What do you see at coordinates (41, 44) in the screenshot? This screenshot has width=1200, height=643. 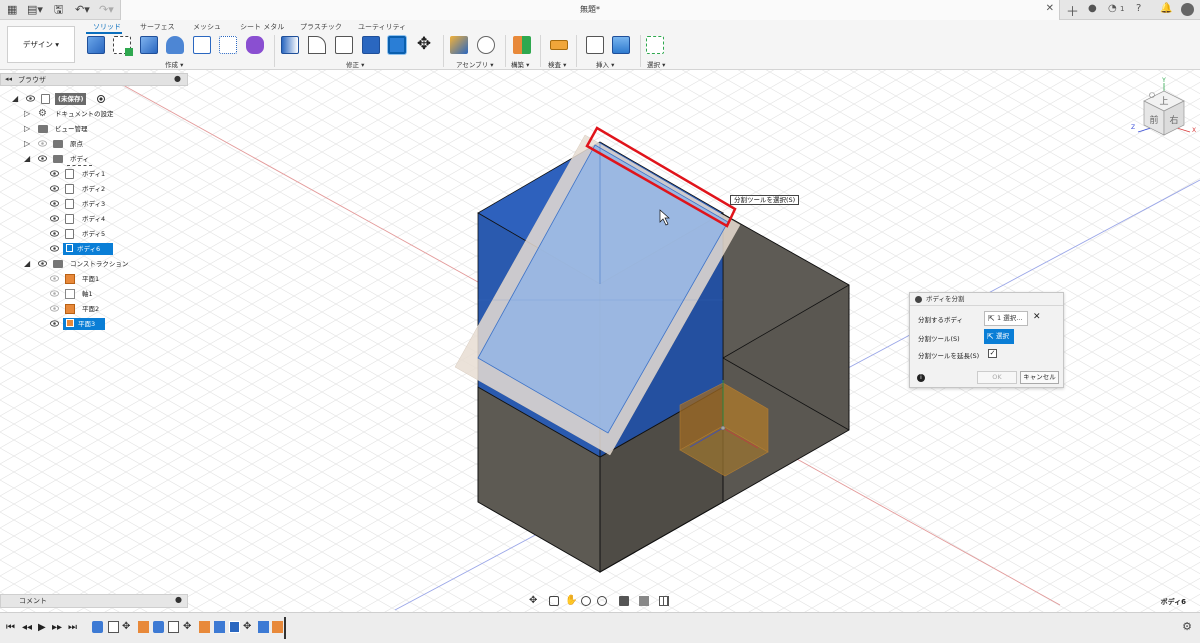 I see `workspace-switcher-button: デザイン ▾` at bounding box center [41, 44].